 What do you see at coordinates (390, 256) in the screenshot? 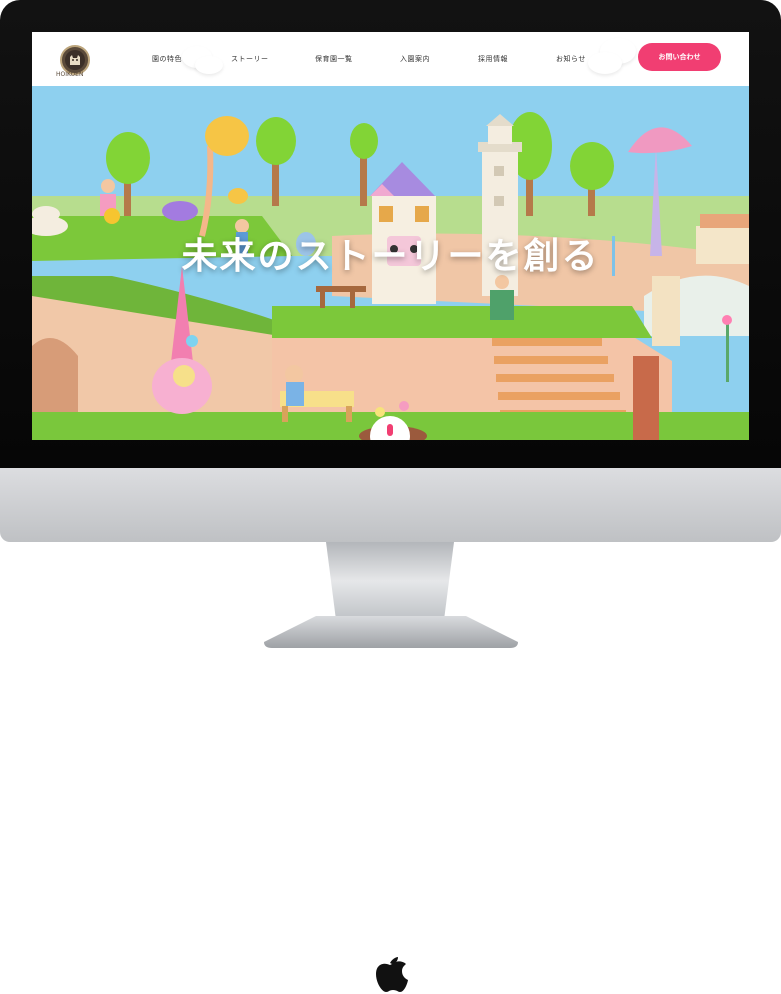
I see `hero-headline: 未来のストーリーを創る` at bounding box center [390, 256].